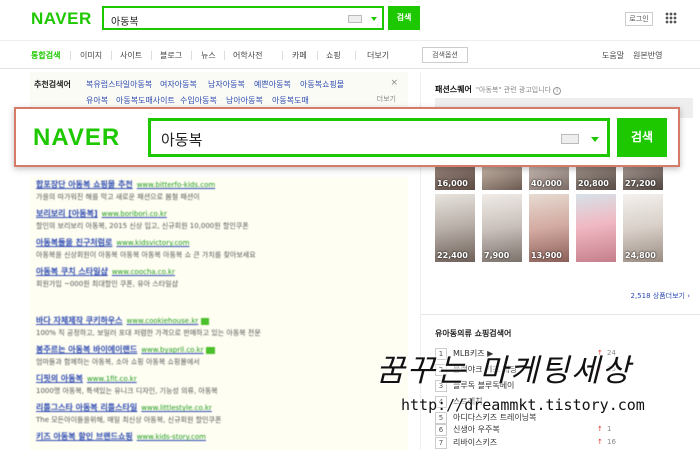 This screenshot has height=450, width=700. What do you see at coordinates (560, 314) in the screenshot?
I see `divider` at bounding box center [560, 314].